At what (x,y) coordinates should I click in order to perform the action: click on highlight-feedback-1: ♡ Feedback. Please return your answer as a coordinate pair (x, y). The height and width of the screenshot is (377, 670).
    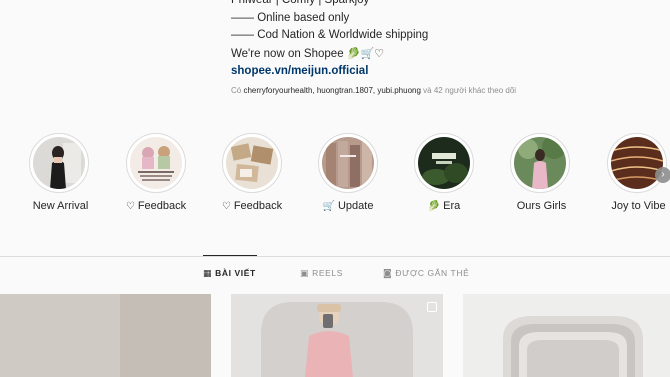
    Looking at the image, I should click on (156, 172).